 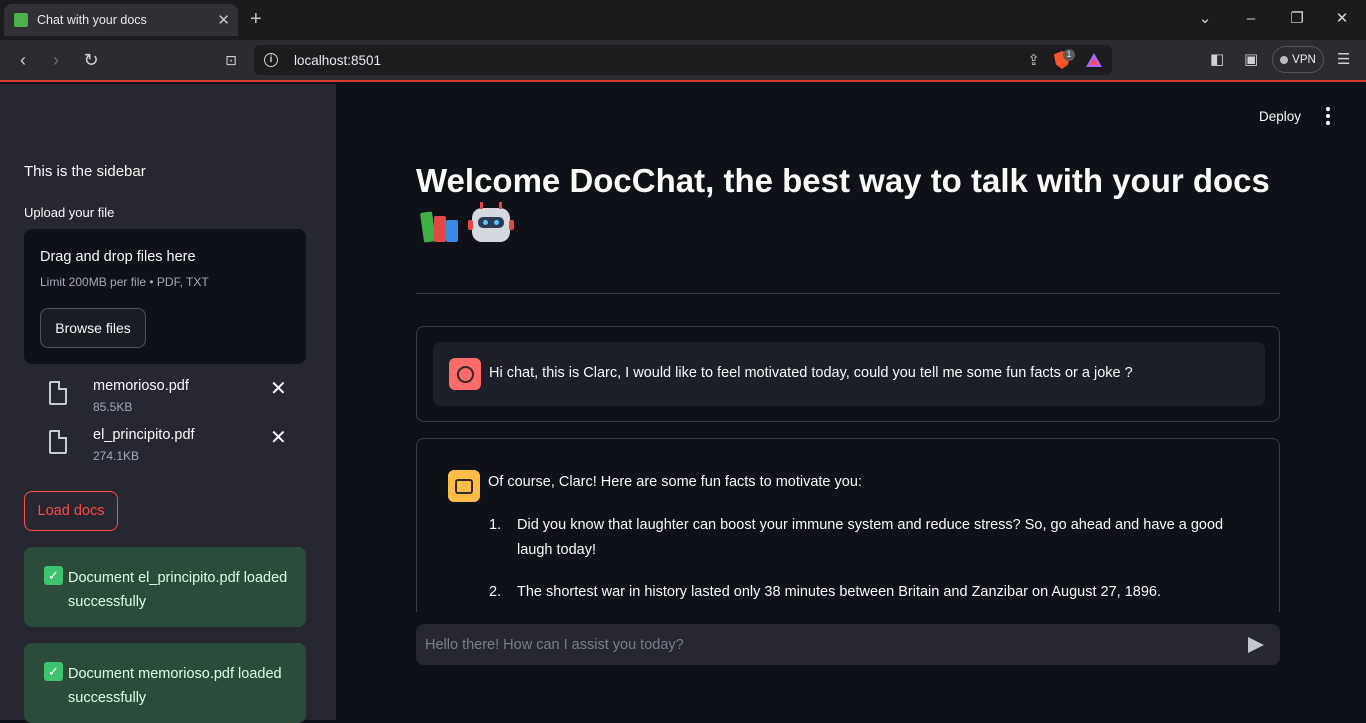 I want to click on browser-tab-bar: Chat with your docs ✕ + ⌄ – ❐ ✕, so click(x=683, y=20).